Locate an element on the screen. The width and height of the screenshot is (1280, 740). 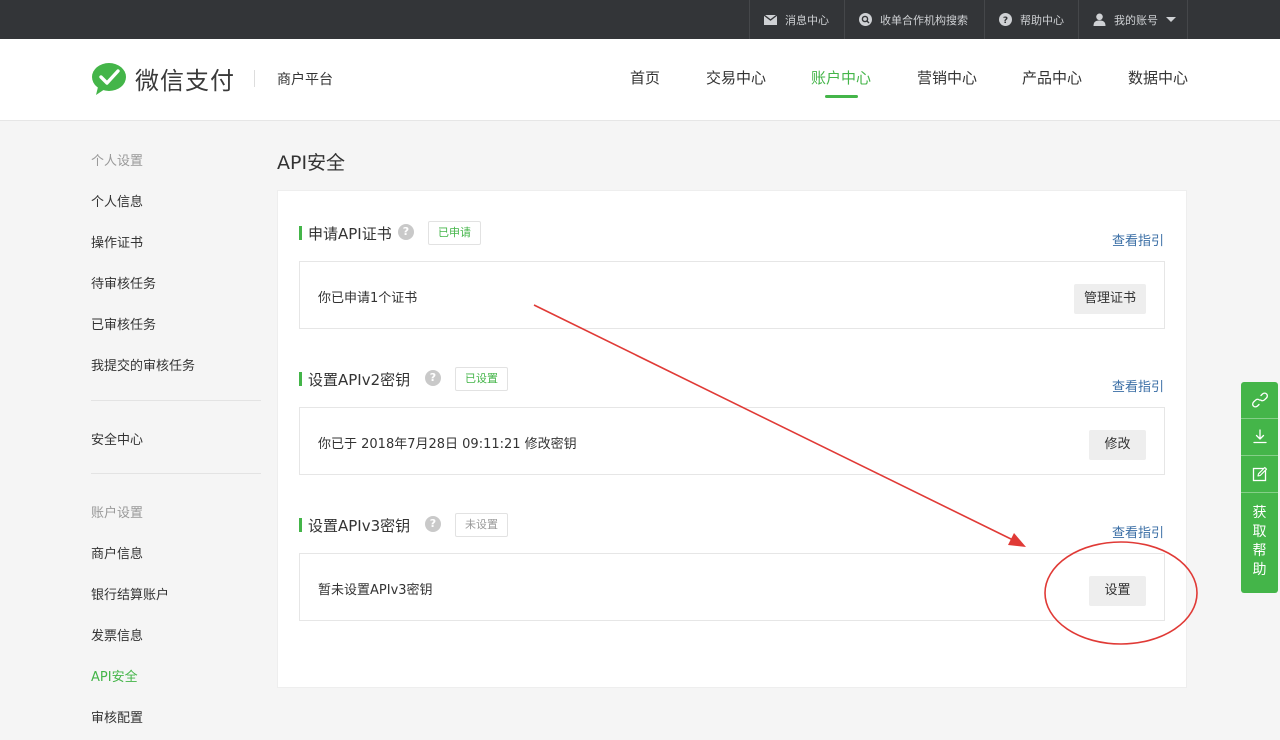
question-icon: ? is located at coordinates (1005, 19).